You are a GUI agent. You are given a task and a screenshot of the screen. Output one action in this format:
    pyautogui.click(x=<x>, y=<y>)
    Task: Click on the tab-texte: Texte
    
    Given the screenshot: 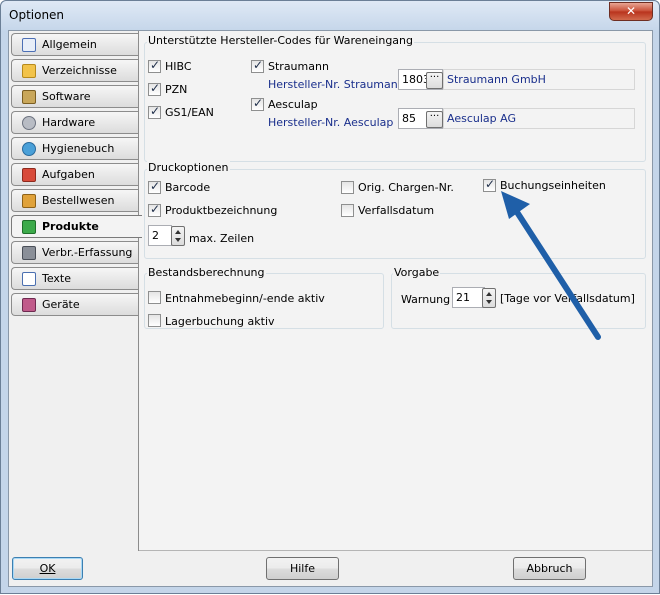 What is the action you would take?
    pyautogui.click(x=74, y=278)
    